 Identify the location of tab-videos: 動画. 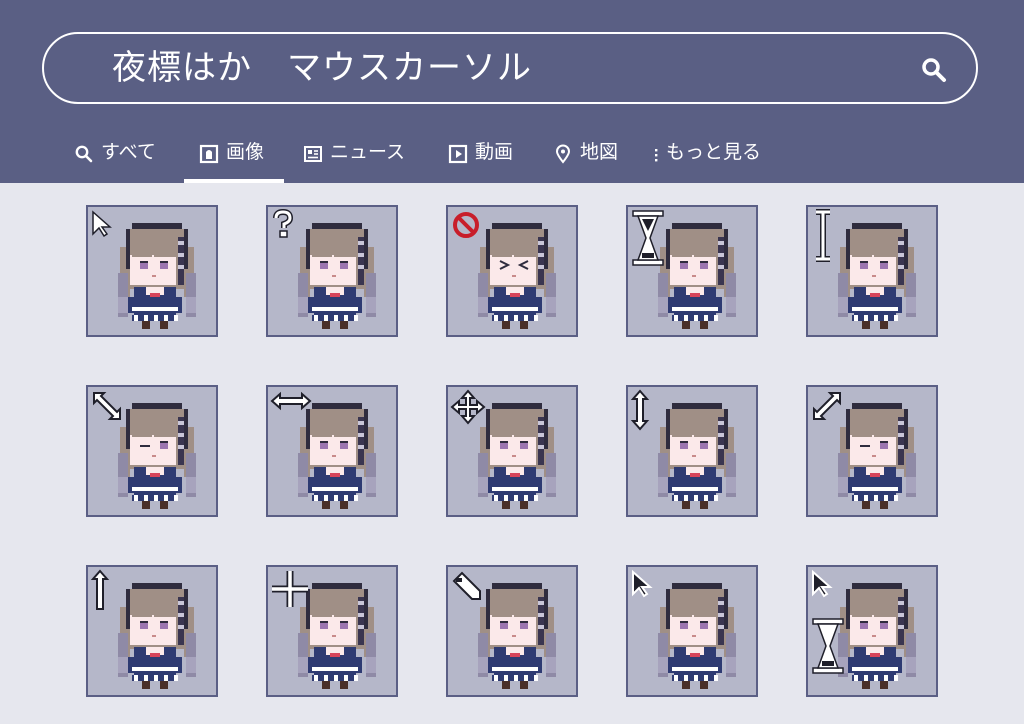
(480, 157).